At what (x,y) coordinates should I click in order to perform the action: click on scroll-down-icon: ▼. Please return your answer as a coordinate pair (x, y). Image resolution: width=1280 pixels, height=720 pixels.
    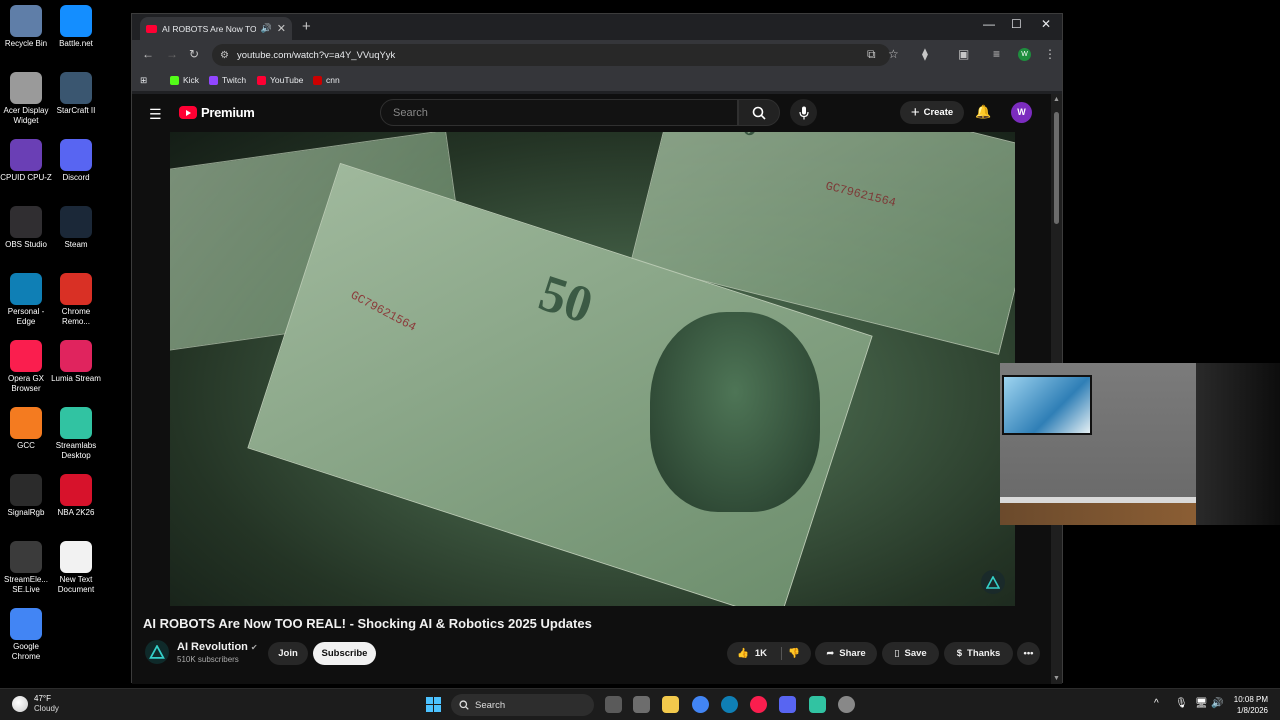
    Looking at the image, I should click on (1056, 678).